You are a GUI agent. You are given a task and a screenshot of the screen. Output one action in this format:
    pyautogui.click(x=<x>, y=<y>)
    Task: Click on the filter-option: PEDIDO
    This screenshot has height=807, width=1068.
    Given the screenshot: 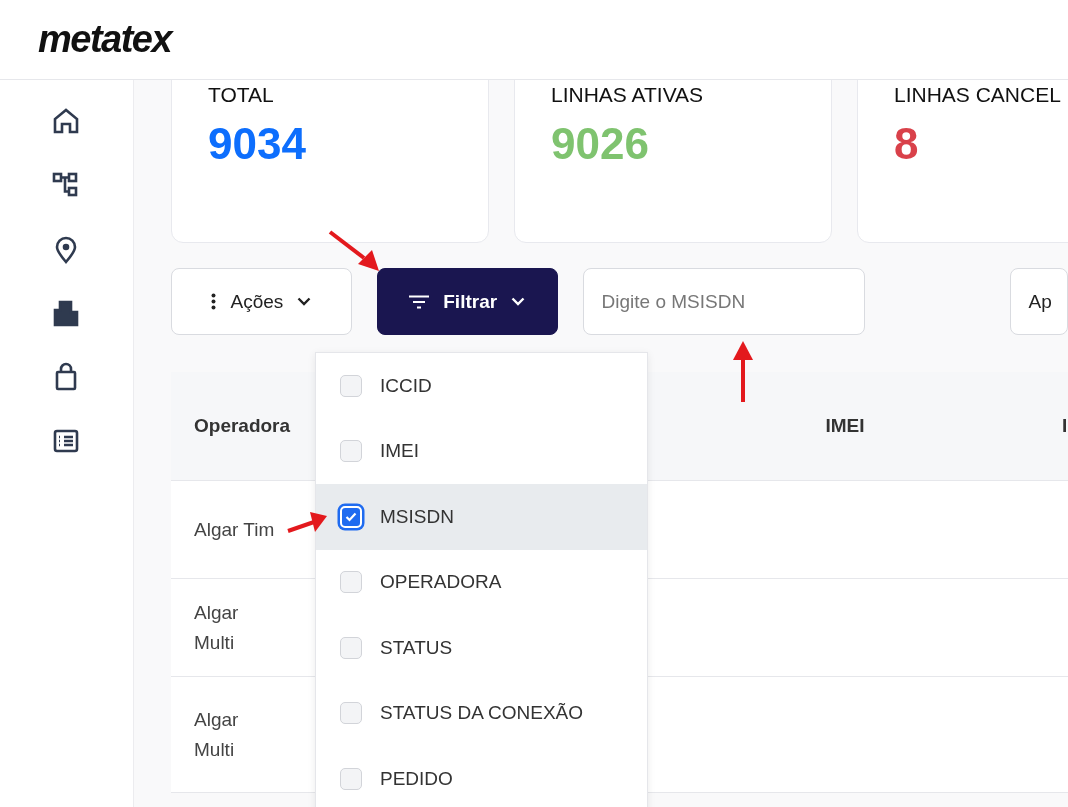 What is the action you would take?
    pyautogui.click(x=481, y=776)
    